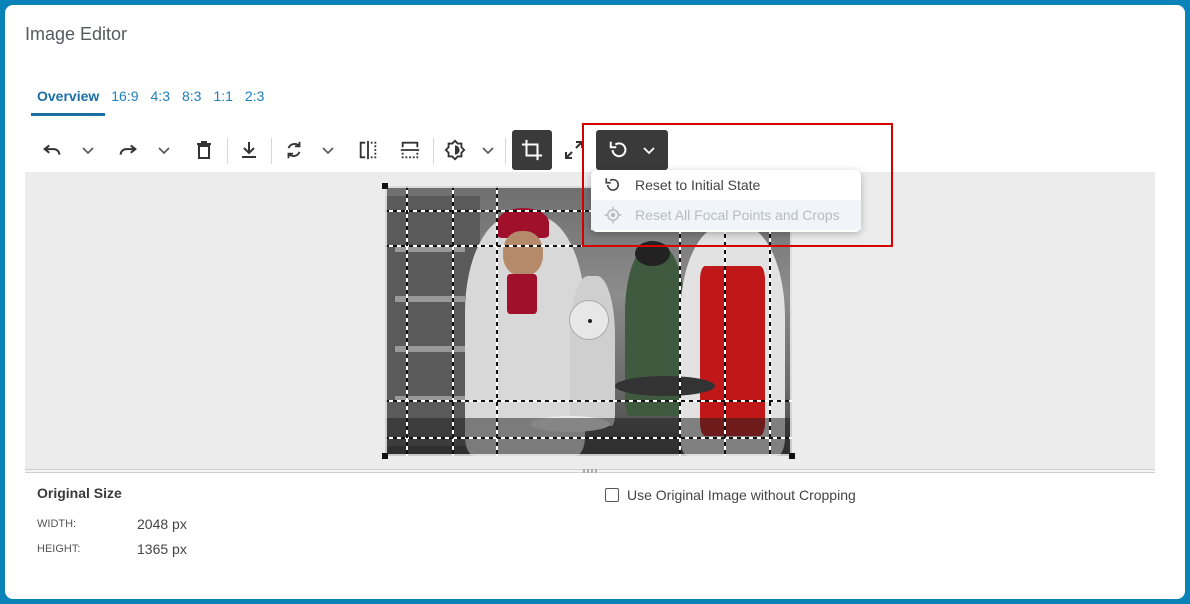 The height and width of the screenshot is (604, 1190). Describe the element at coordinates (222, 101) in the screenshot. I see `tab-1-1: 1:1` at that location.